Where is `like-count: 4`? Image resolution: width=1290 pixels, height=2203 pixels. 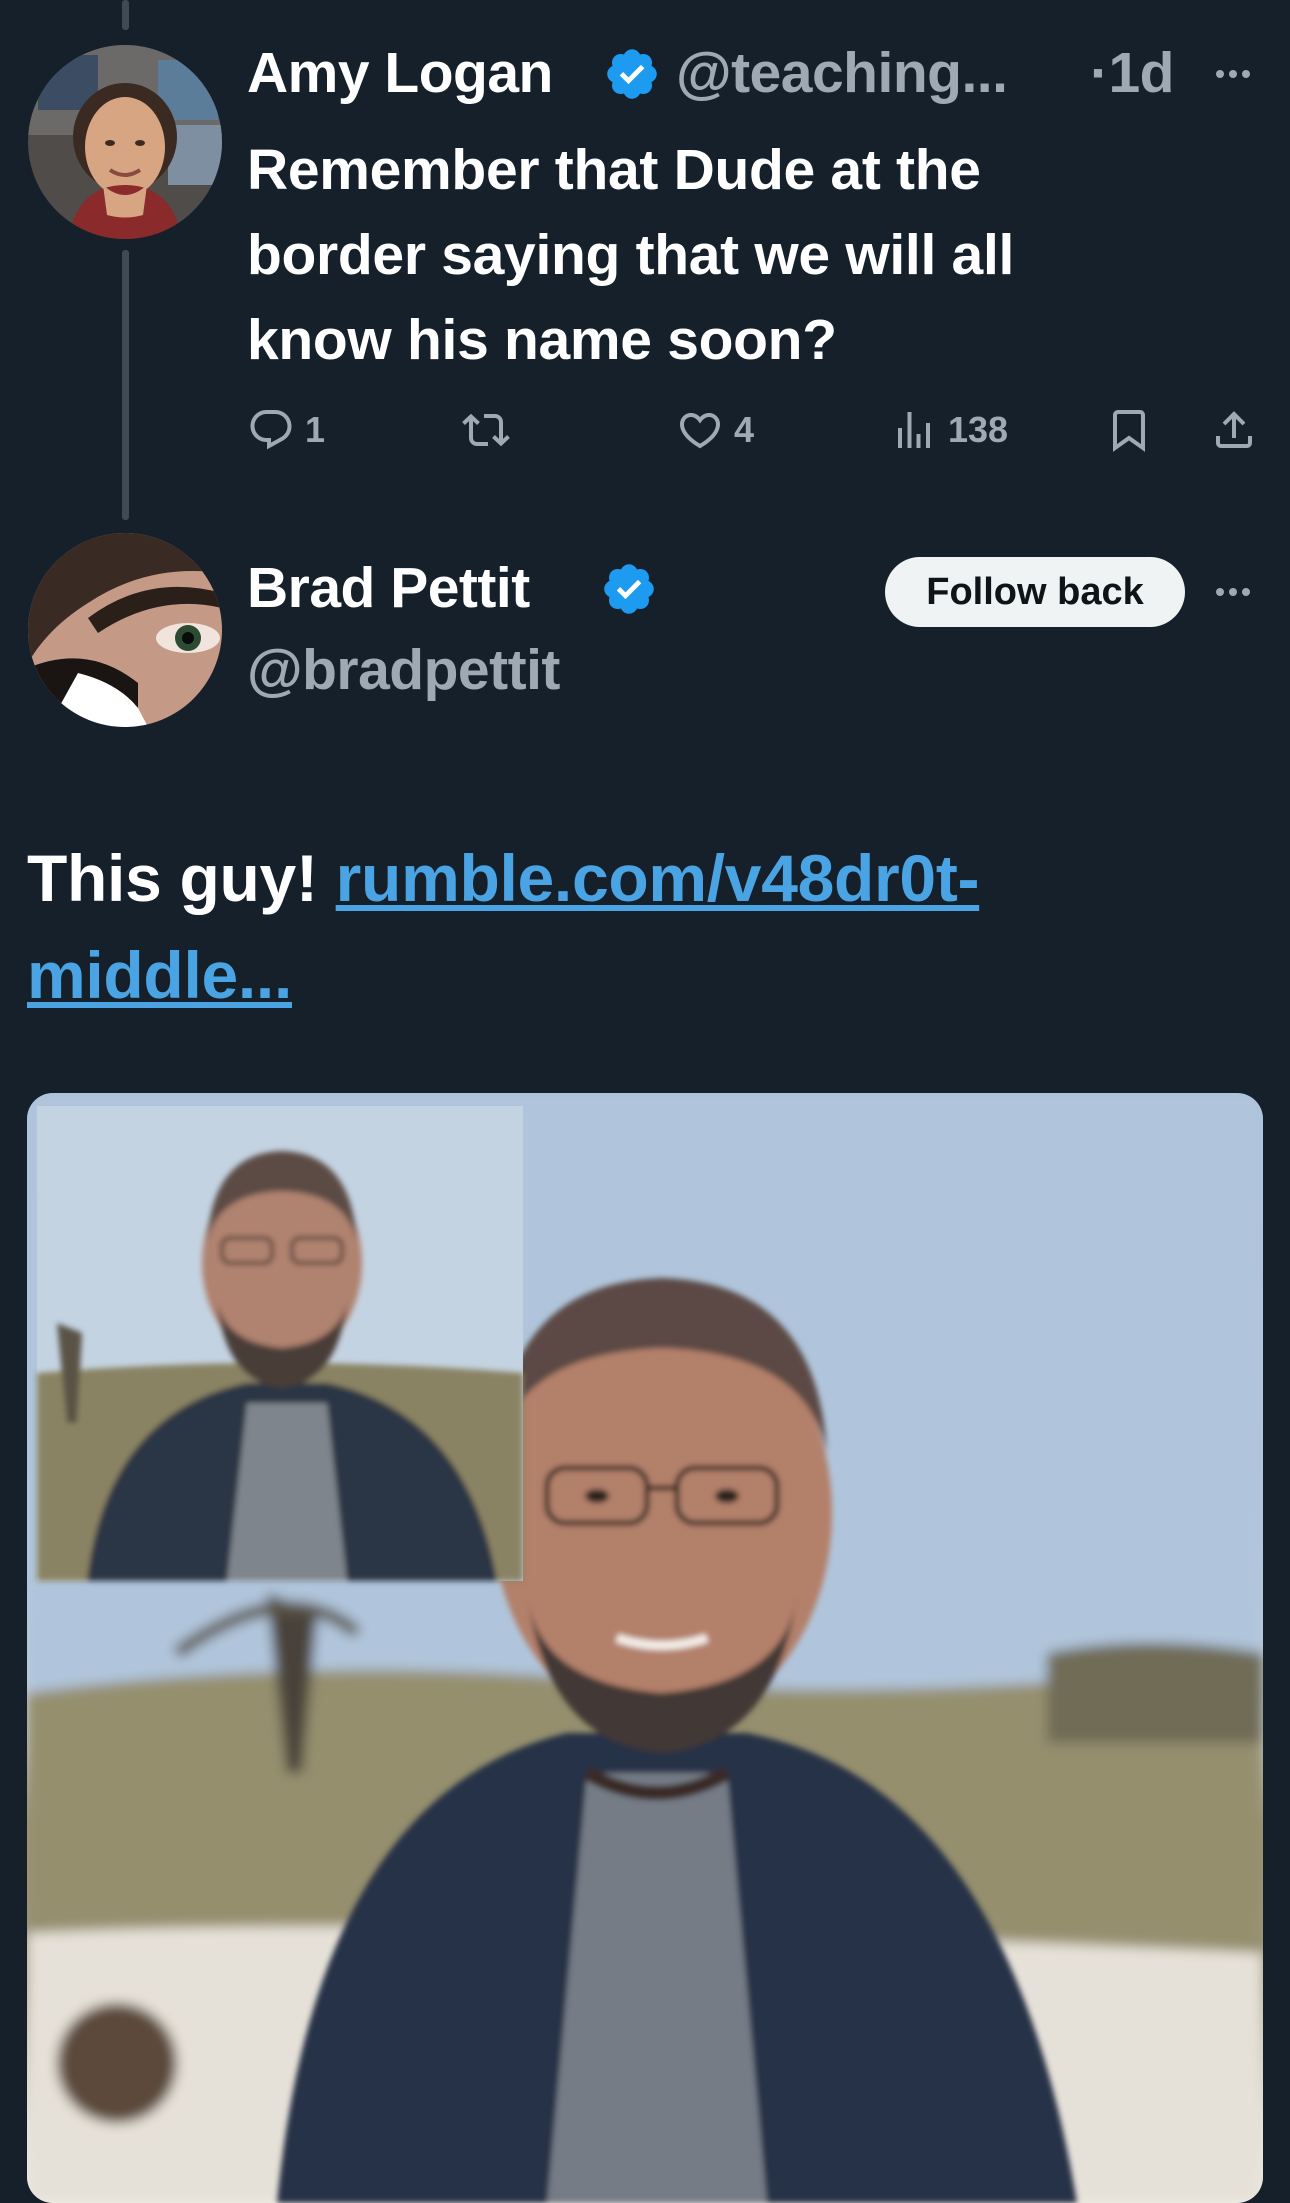 like-count: 4 is located at coordinates (744, 429).